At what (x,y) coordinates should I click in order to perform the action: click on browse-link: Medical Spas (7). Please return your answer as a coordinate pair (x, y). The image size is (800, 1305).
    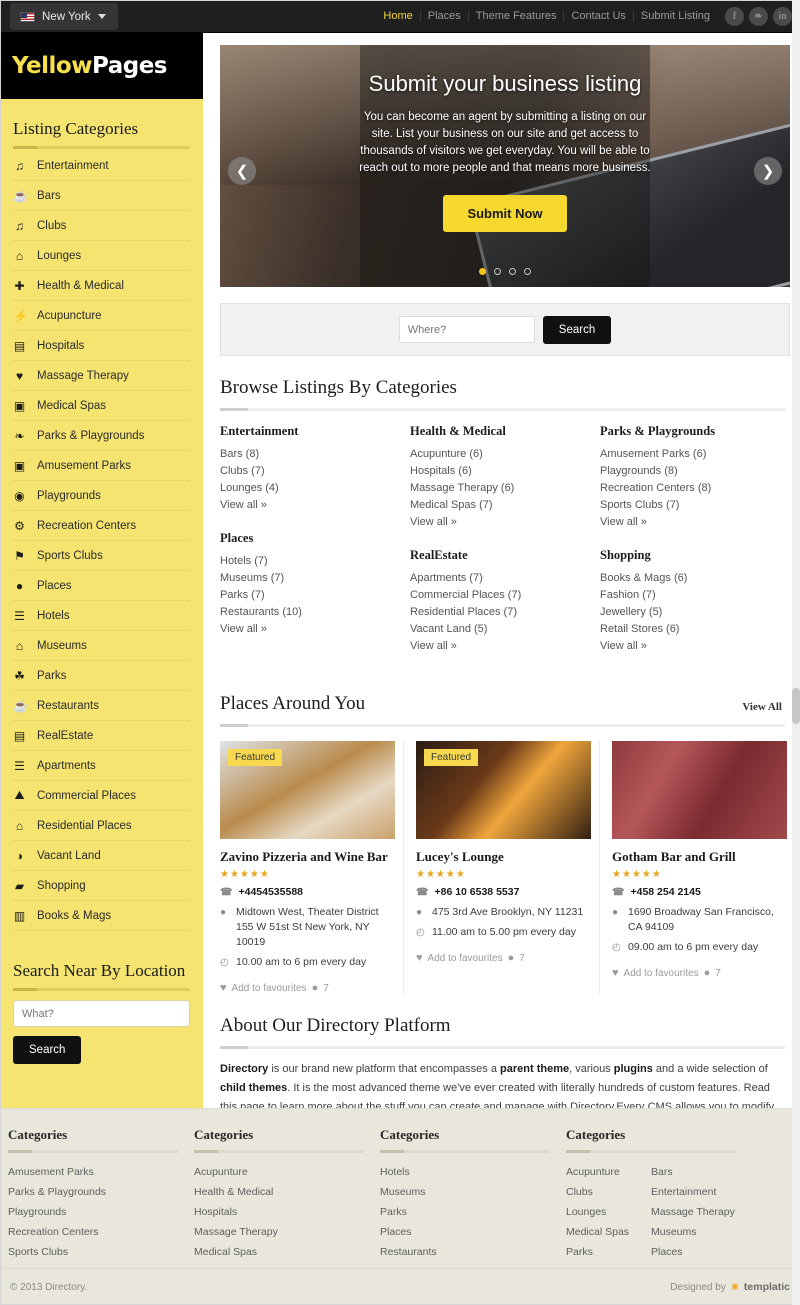
    Looking at the image, I should click on (505, 505).